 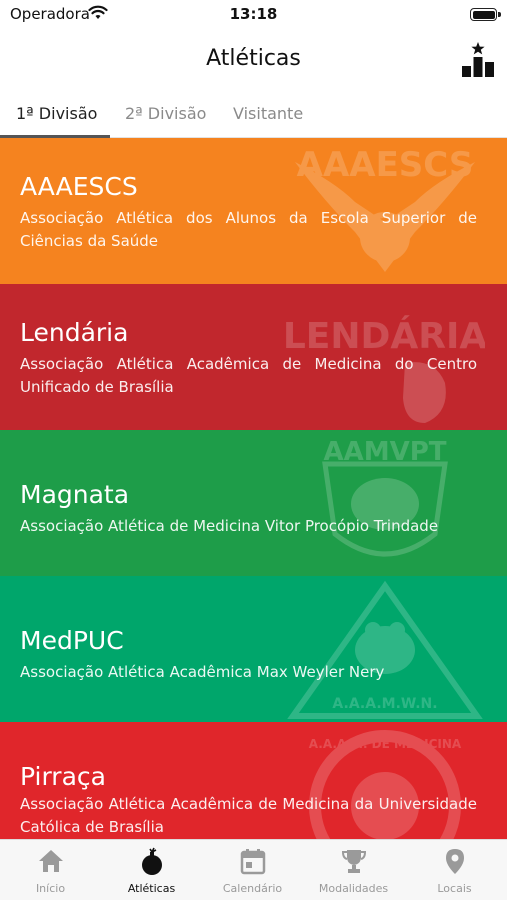 What do you see at coordinates (165, 113) in the screenshot?
I see `tab-second-division: 2ª Divisão` at bounding box center [165, 113].